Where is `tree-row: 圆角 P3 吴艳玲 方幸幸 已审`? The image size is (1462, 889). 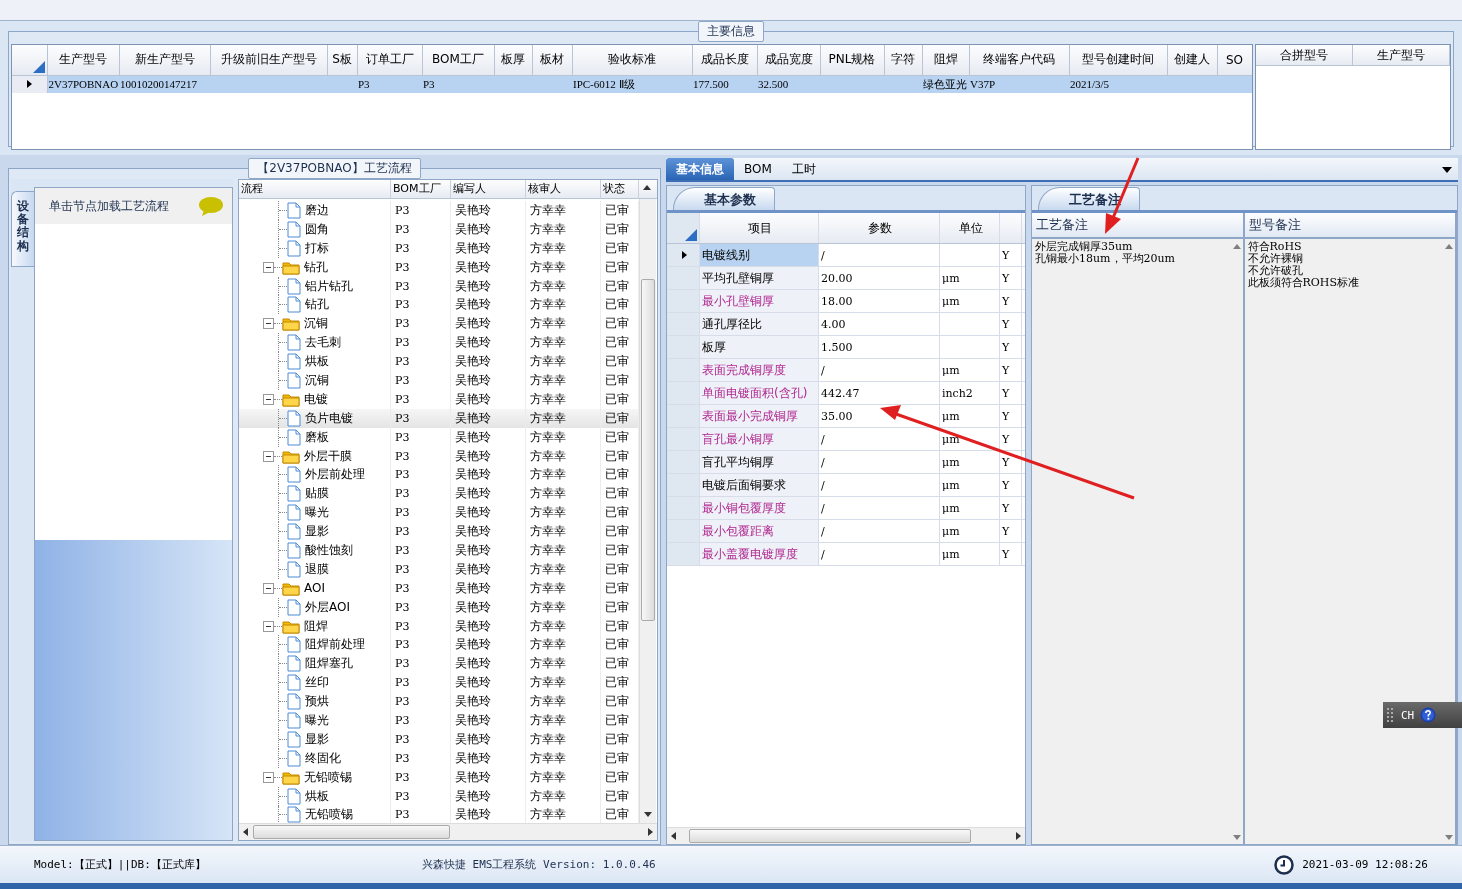
tree-row: 圆角 P3 吴艳玲 方幸幸 已审 is located at coordinates (439, 229).